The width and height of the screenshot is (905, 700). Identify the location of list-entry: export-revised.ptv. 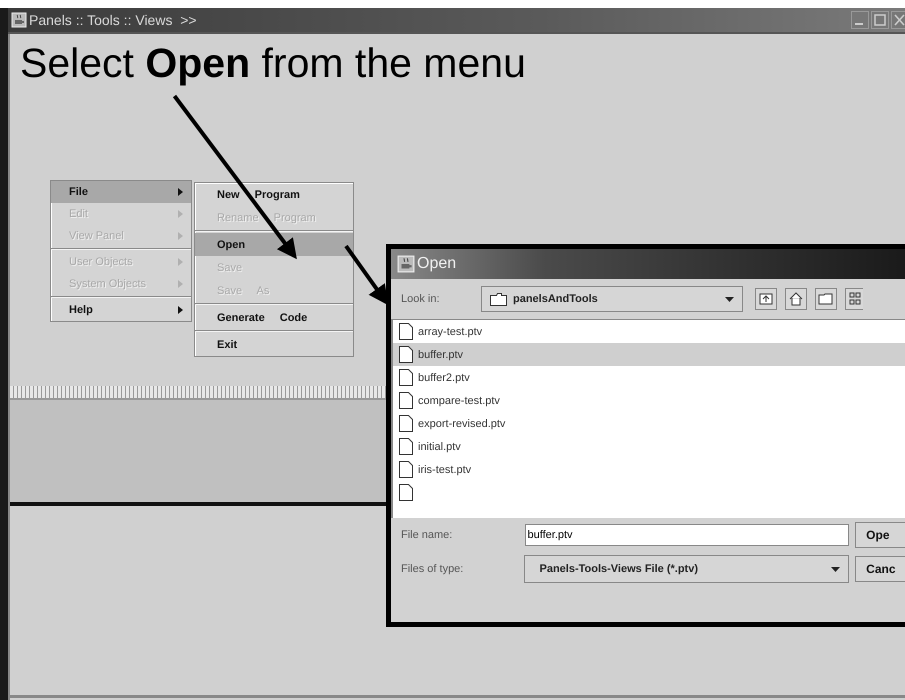
(649, 423).